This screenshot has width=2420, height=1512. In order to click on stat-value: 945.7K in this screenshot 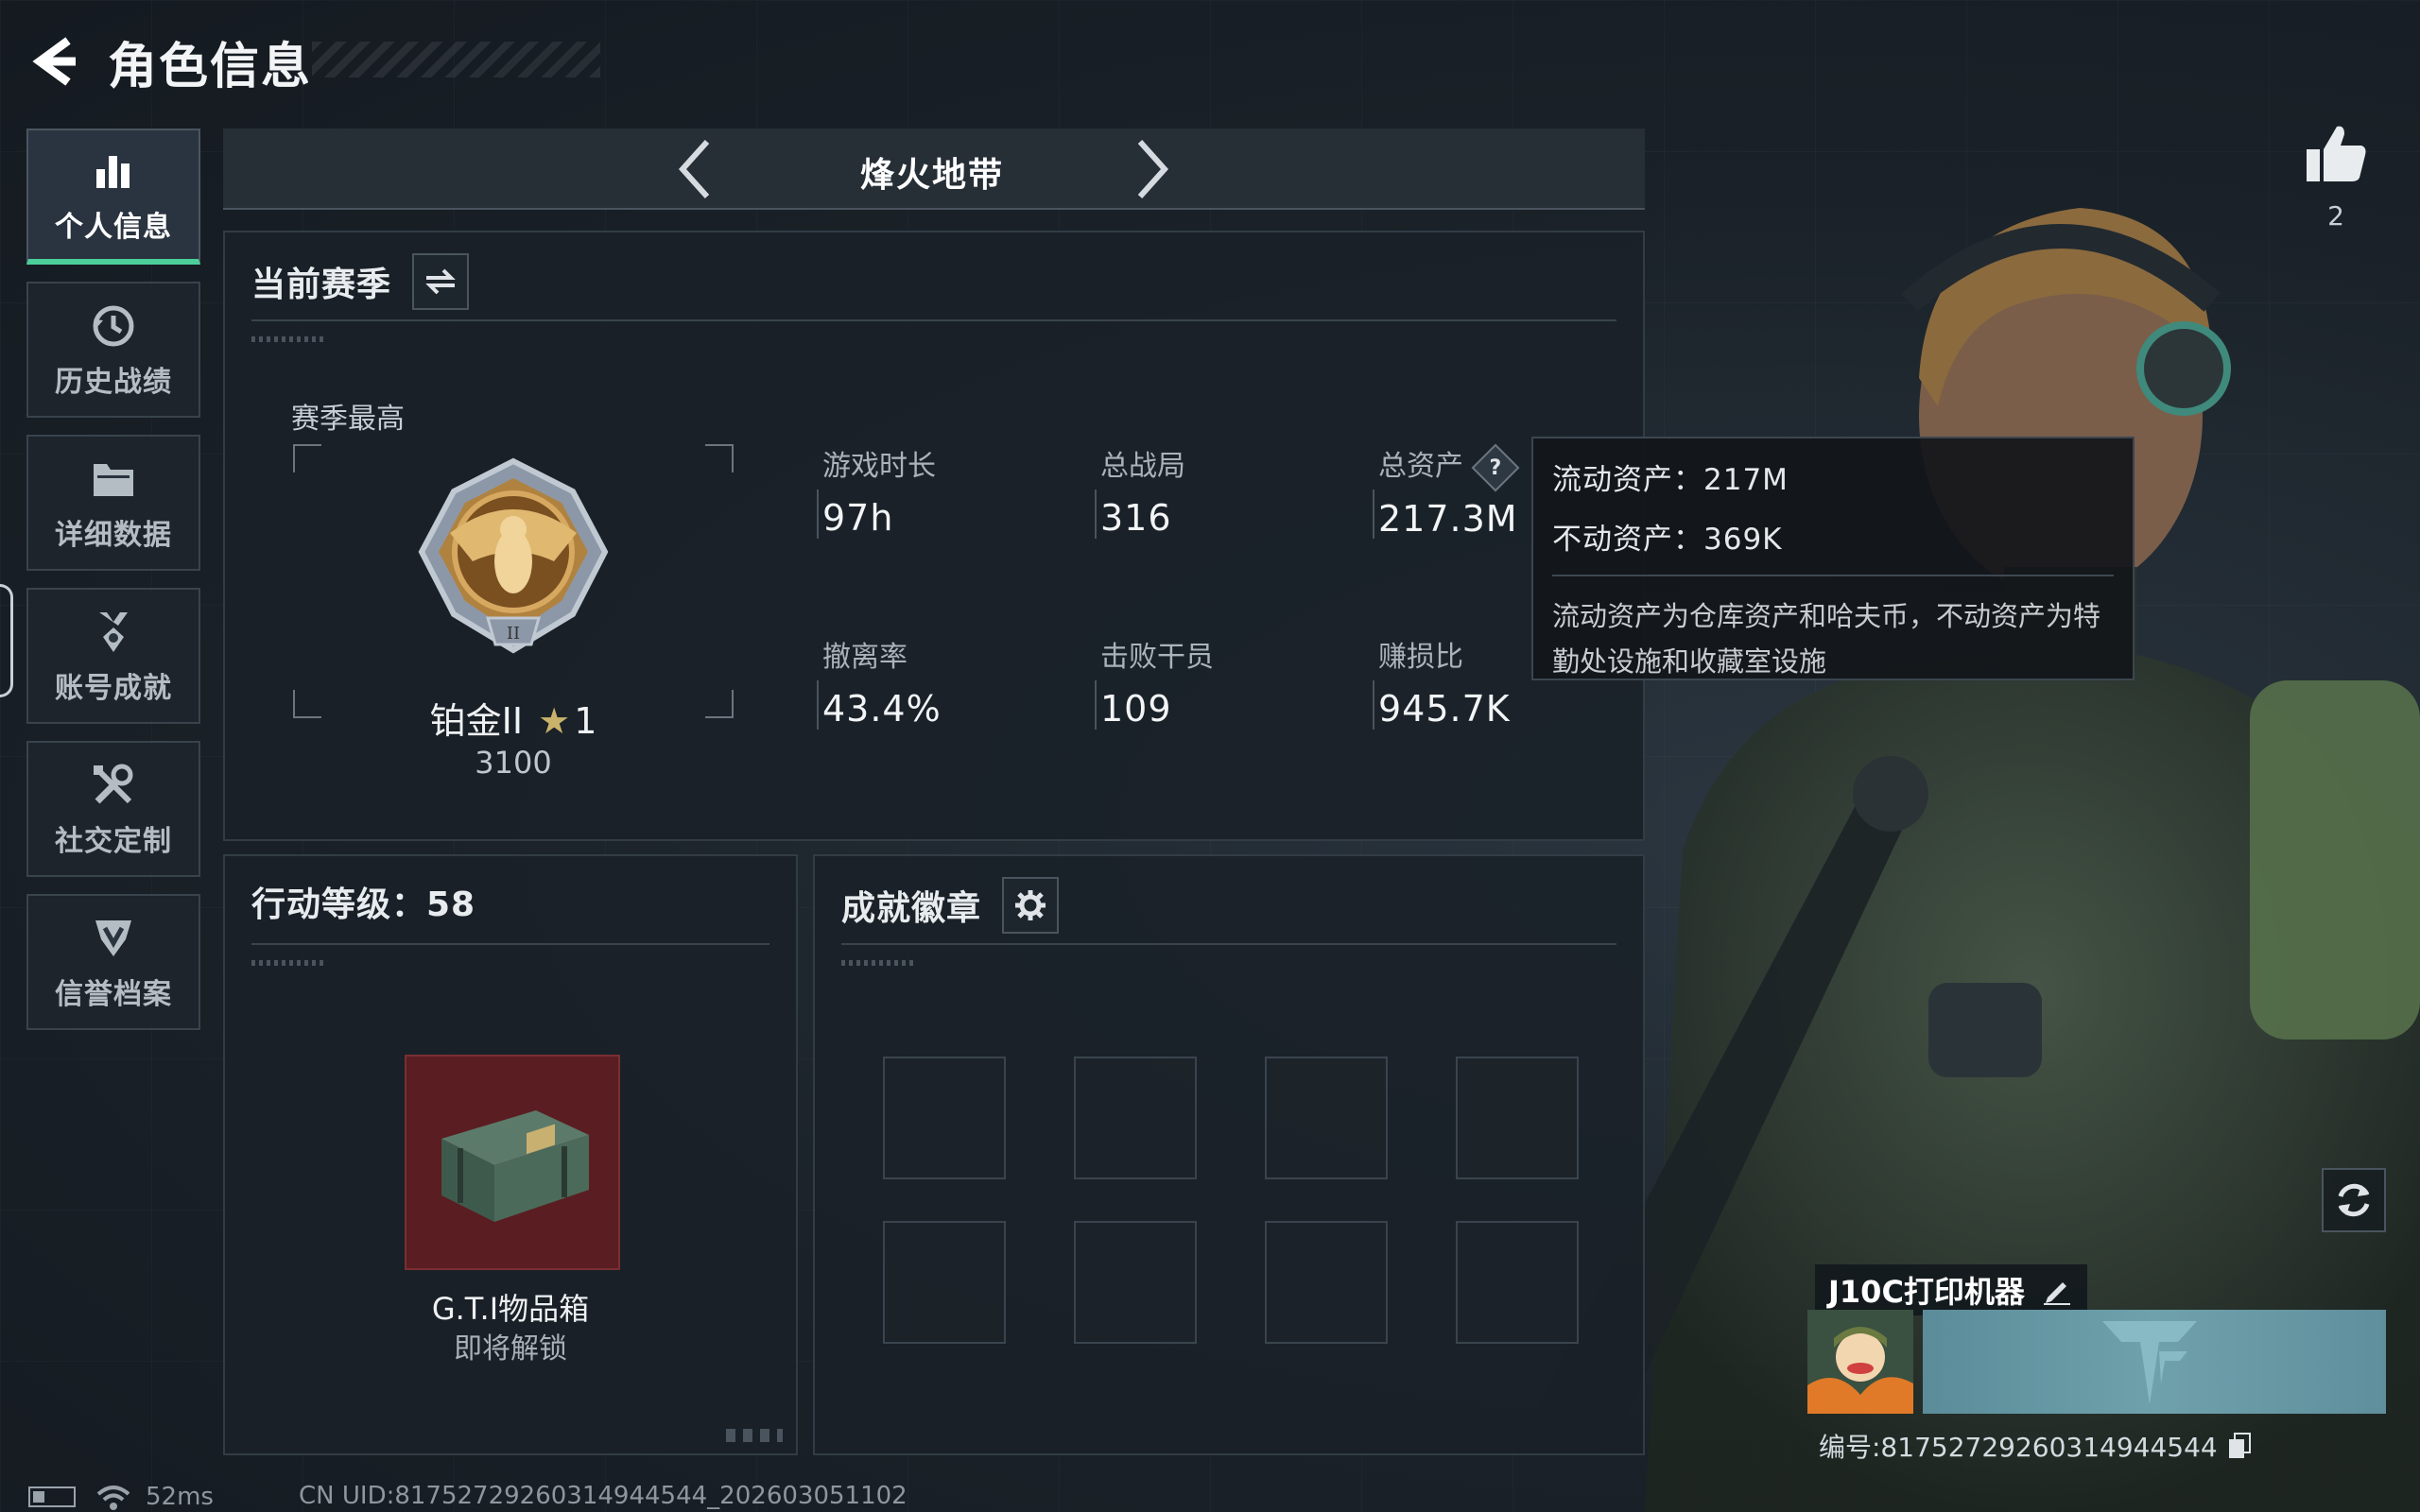, I will do `click(1445, 709)`.